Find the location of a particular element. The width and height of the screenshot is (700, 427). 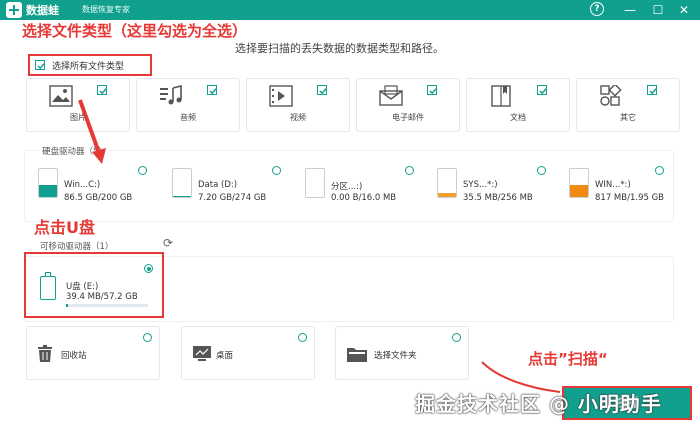

drive-name: Win...C:) is located at coordinates (82, 185).